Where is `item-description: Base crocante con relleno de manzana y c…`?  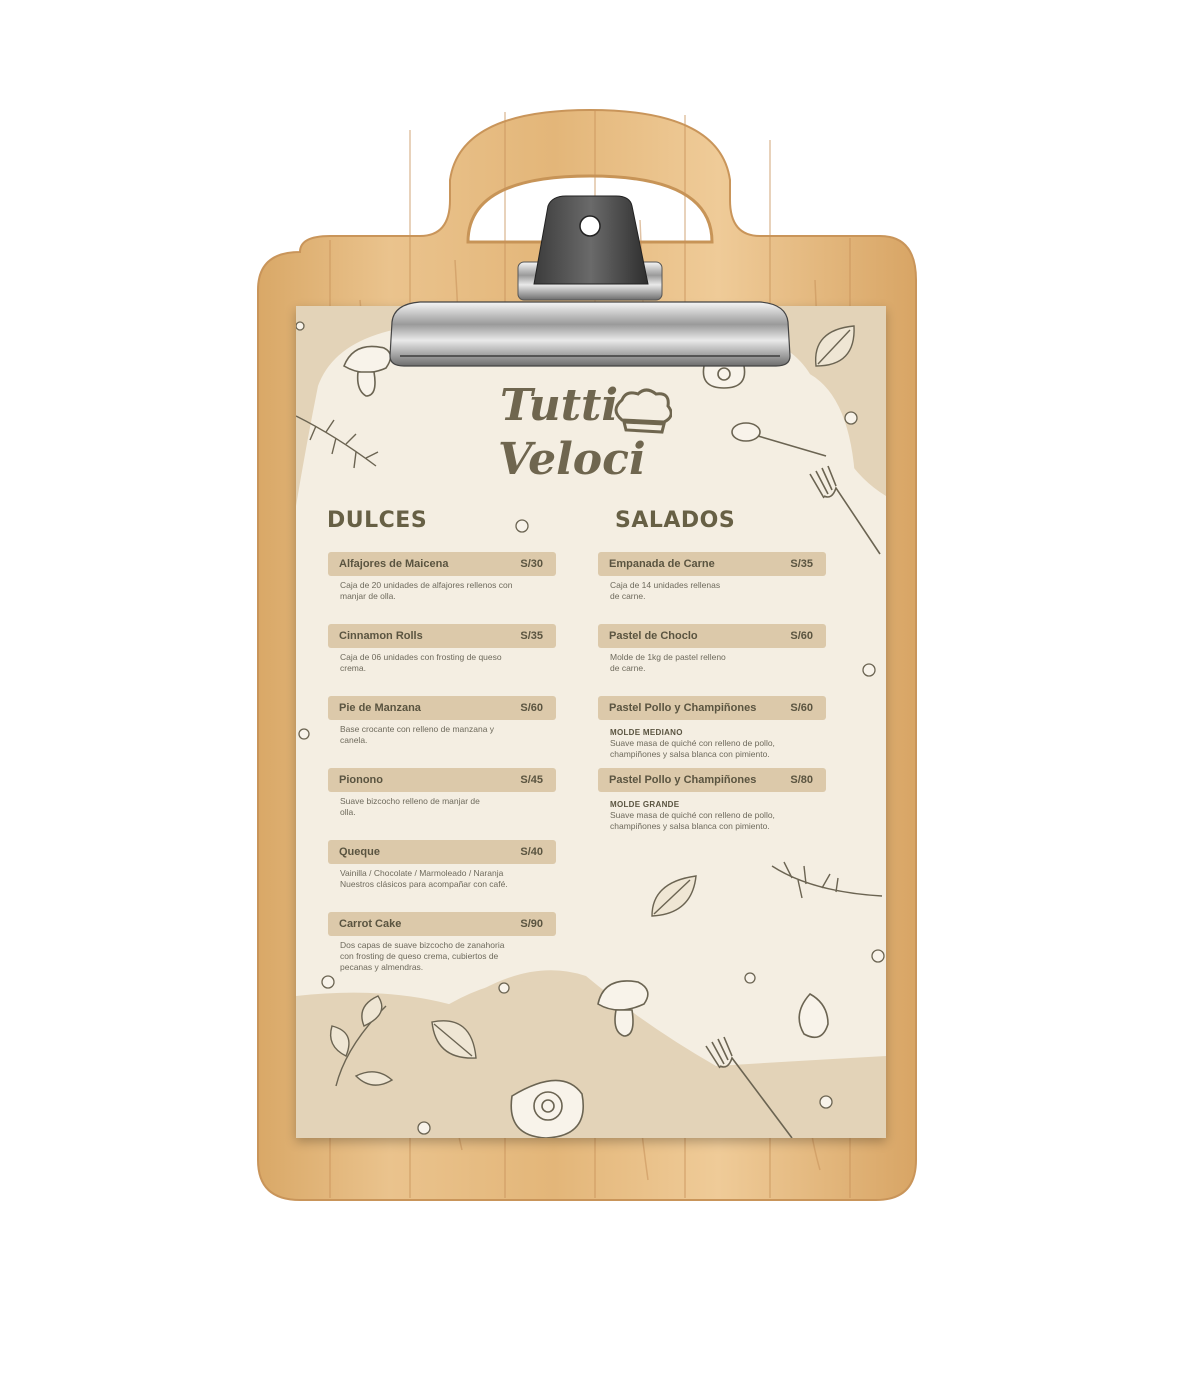
item-description: Base crocante con relleno de manzana y c… is located at coordinates (417, 734).